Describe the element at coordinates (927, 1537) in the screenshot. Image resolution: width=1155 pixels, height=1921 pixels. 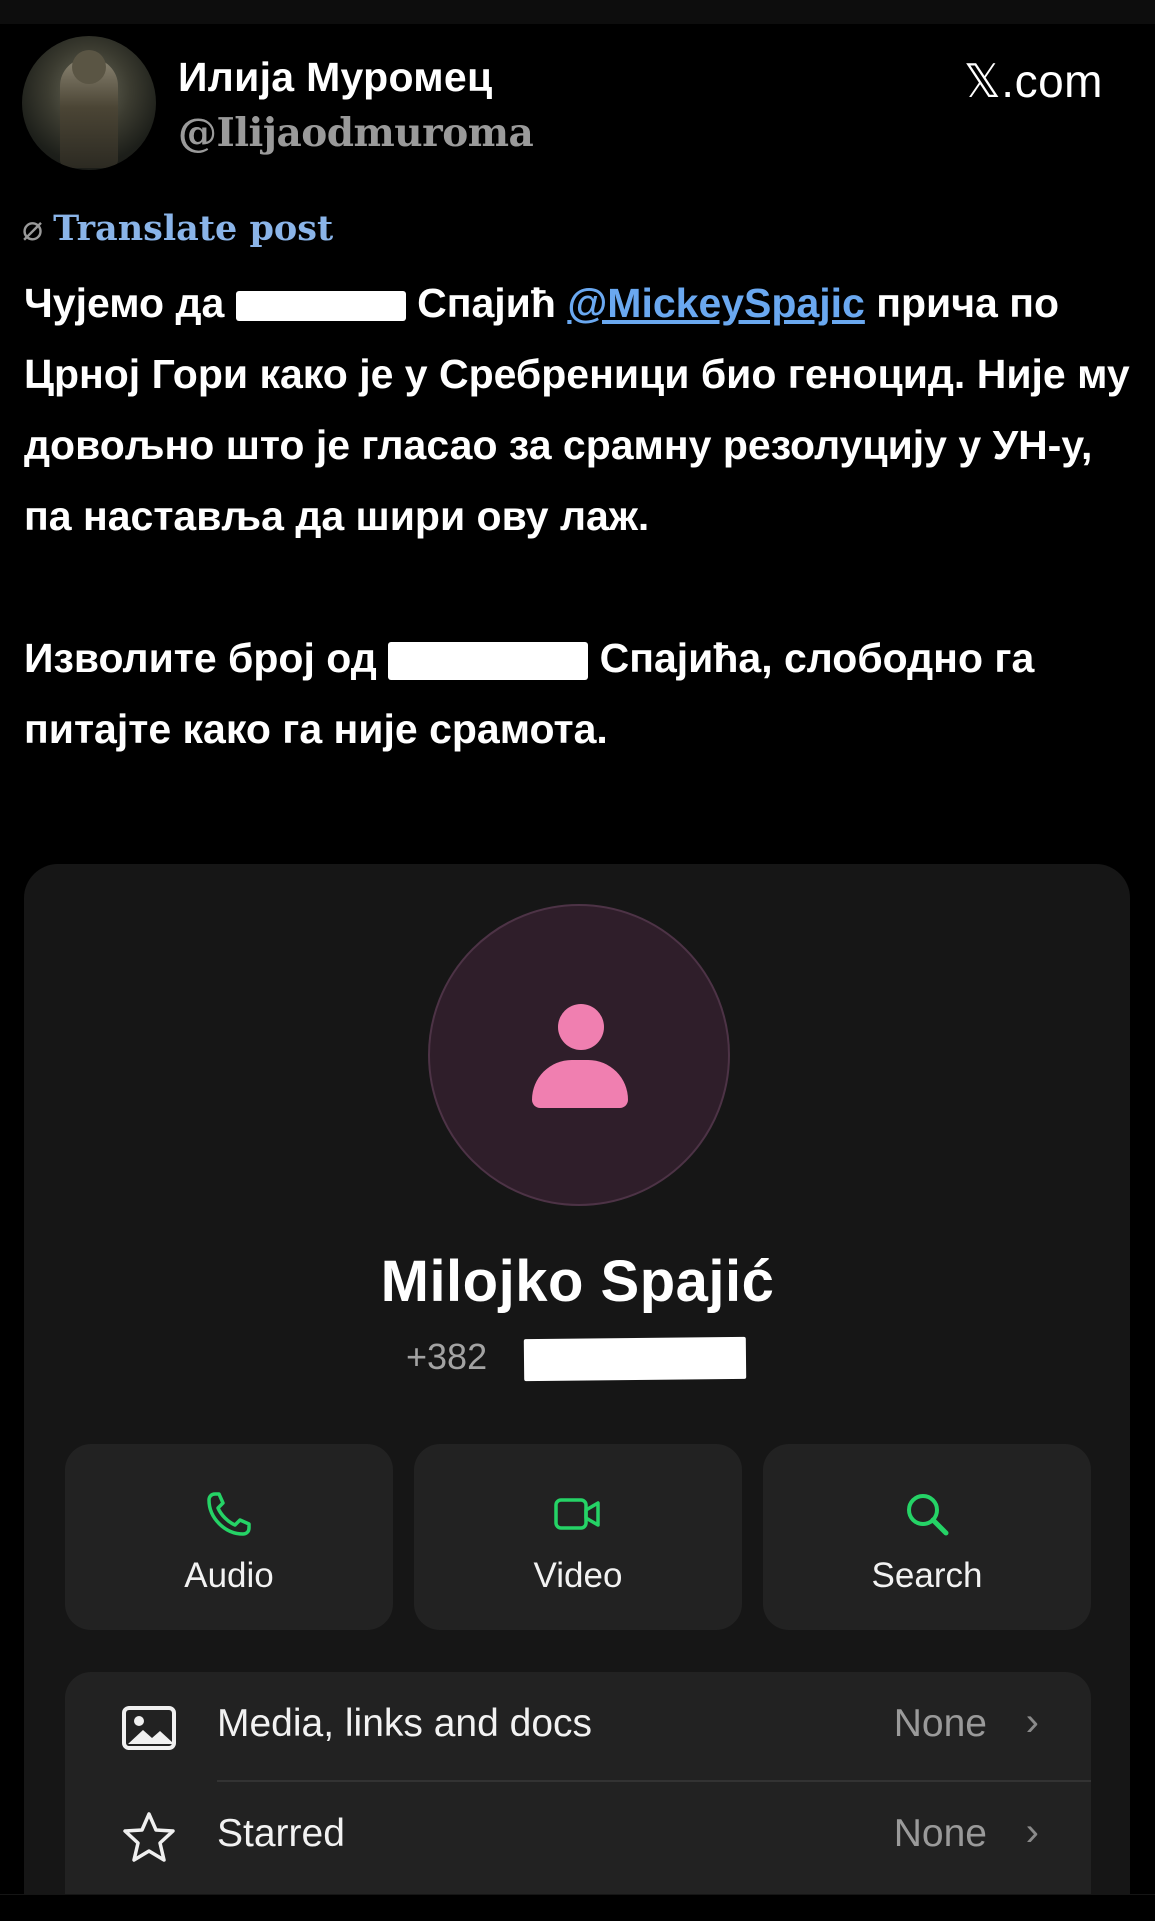
I see `search-button: Search` at that location.